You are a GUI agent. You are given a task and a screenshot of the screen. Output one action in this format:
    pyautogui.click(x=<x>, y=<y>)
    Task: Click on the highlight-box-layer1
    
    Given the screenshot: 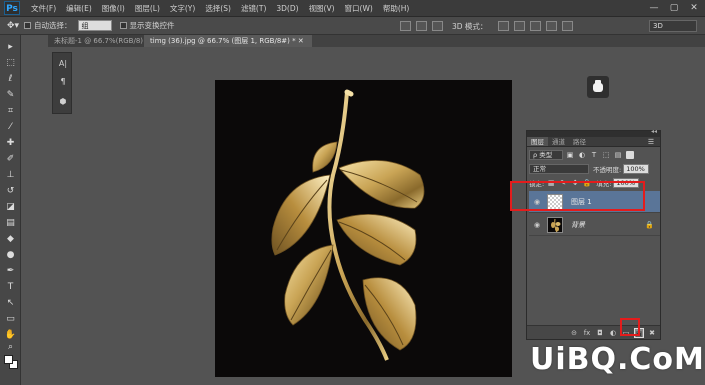 What is the action you would take?
    pyautogui.click(x=577, y=196)
    